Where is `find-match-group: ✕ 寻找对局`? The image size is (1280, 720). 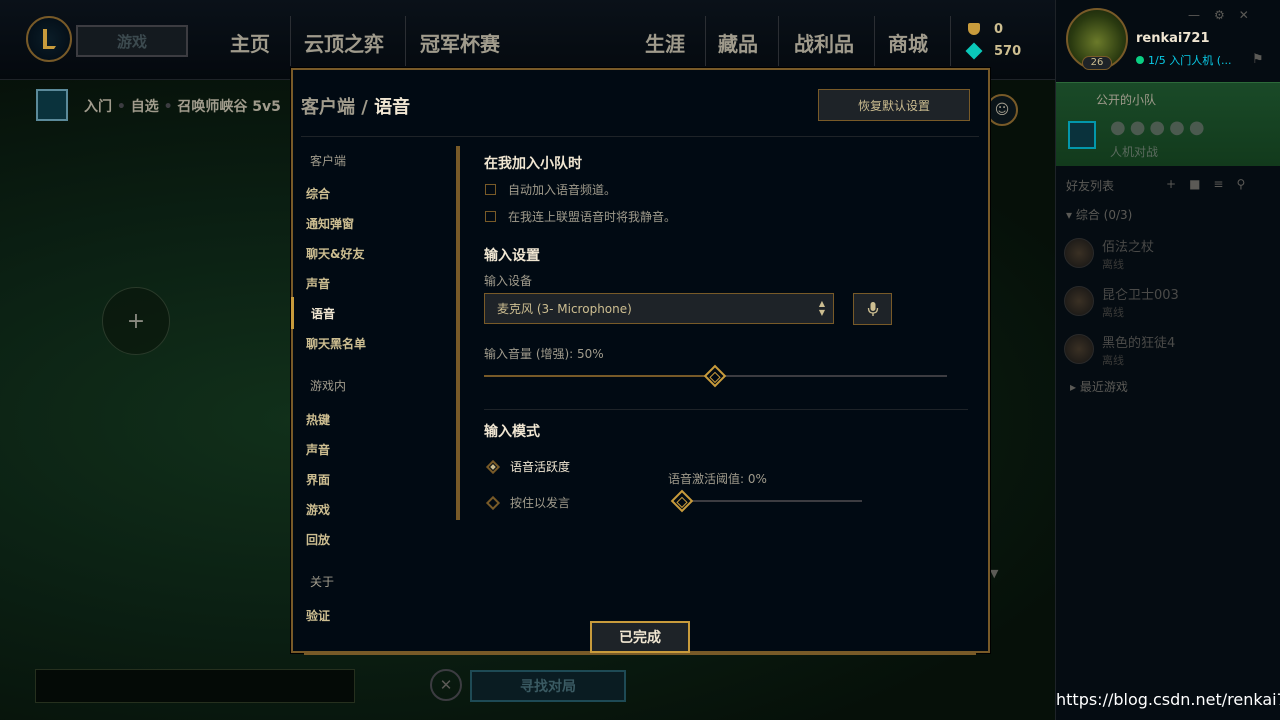 find-match-group: ✕ 寻找对局 is located at coordinates (528, 686).